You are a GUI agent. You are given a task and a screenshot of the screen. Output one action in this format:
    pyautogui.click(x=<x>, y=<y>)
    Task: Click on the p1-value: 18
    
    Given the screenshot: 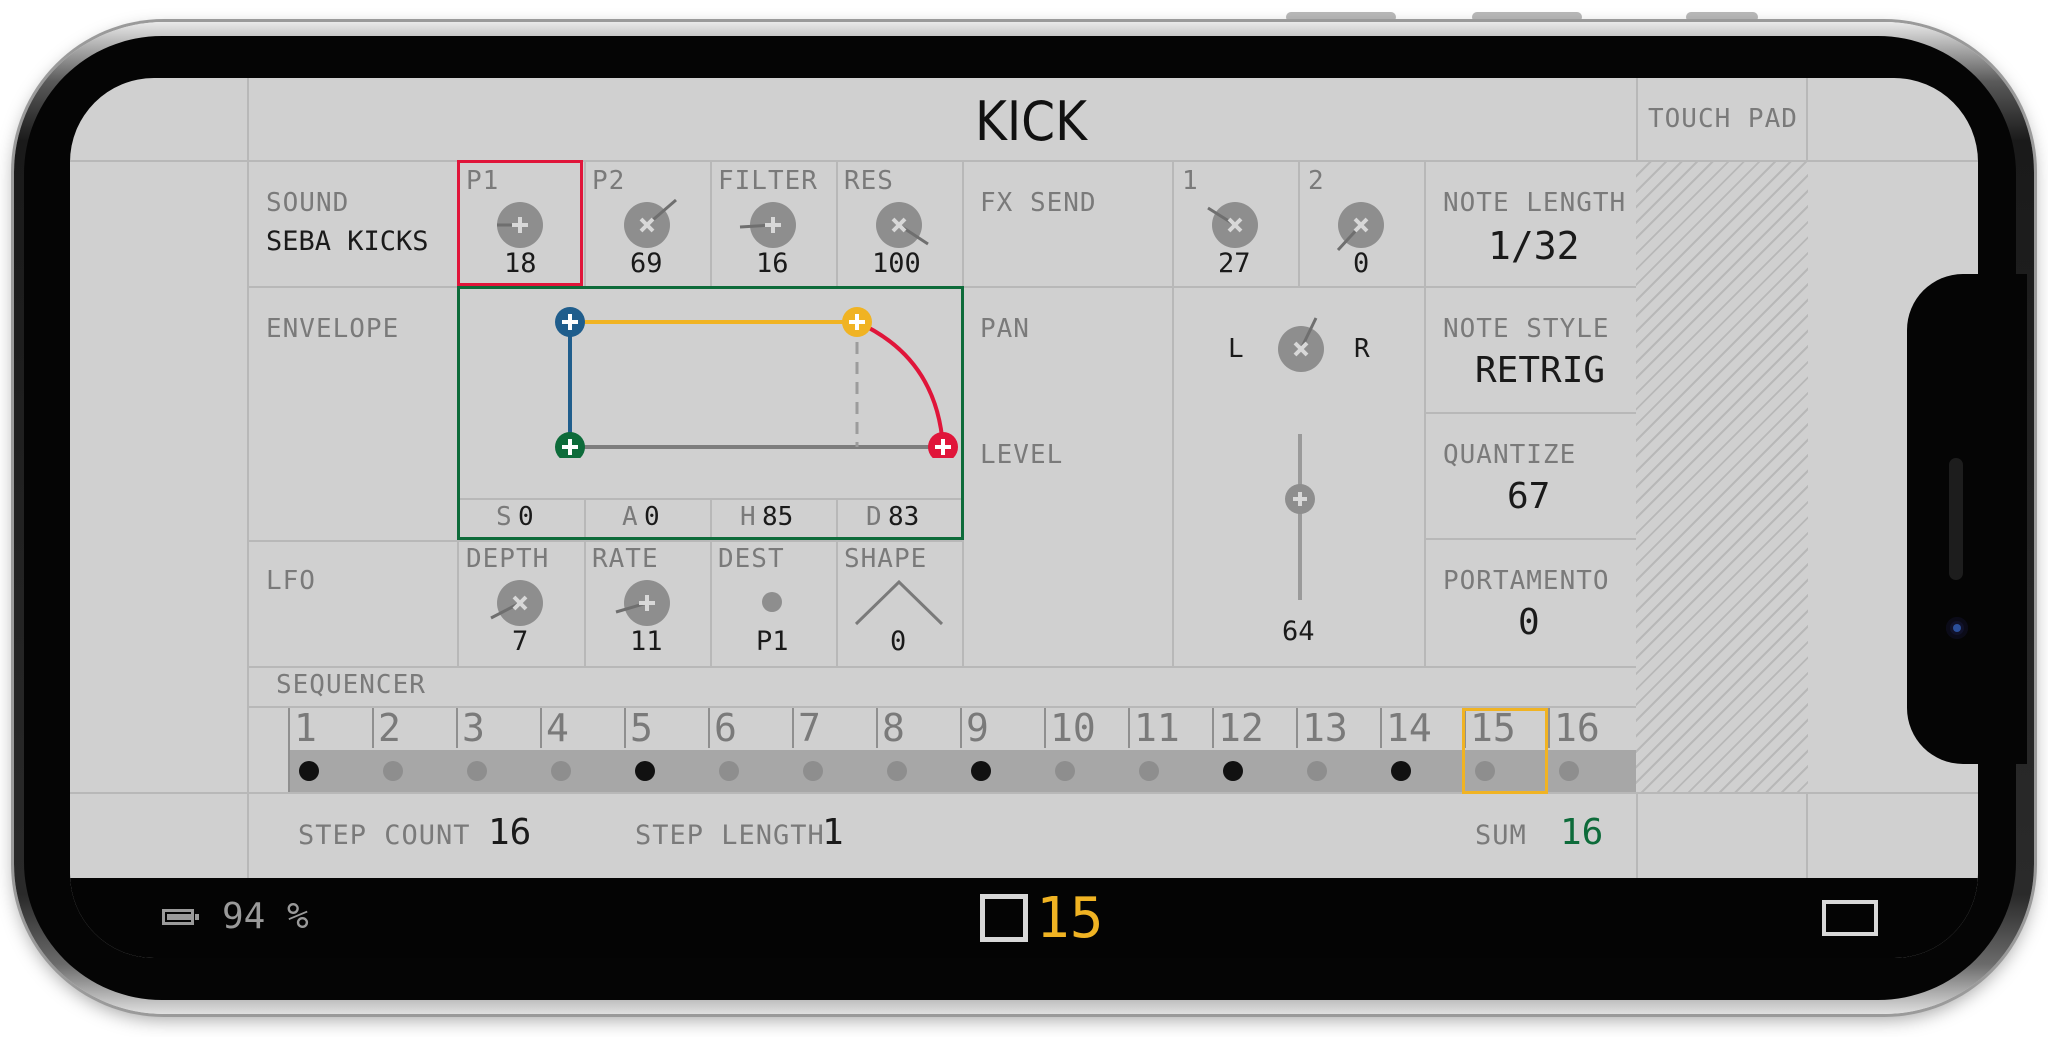 What is the action you would take?
    pyautogui.click(x=520, y=263)
    